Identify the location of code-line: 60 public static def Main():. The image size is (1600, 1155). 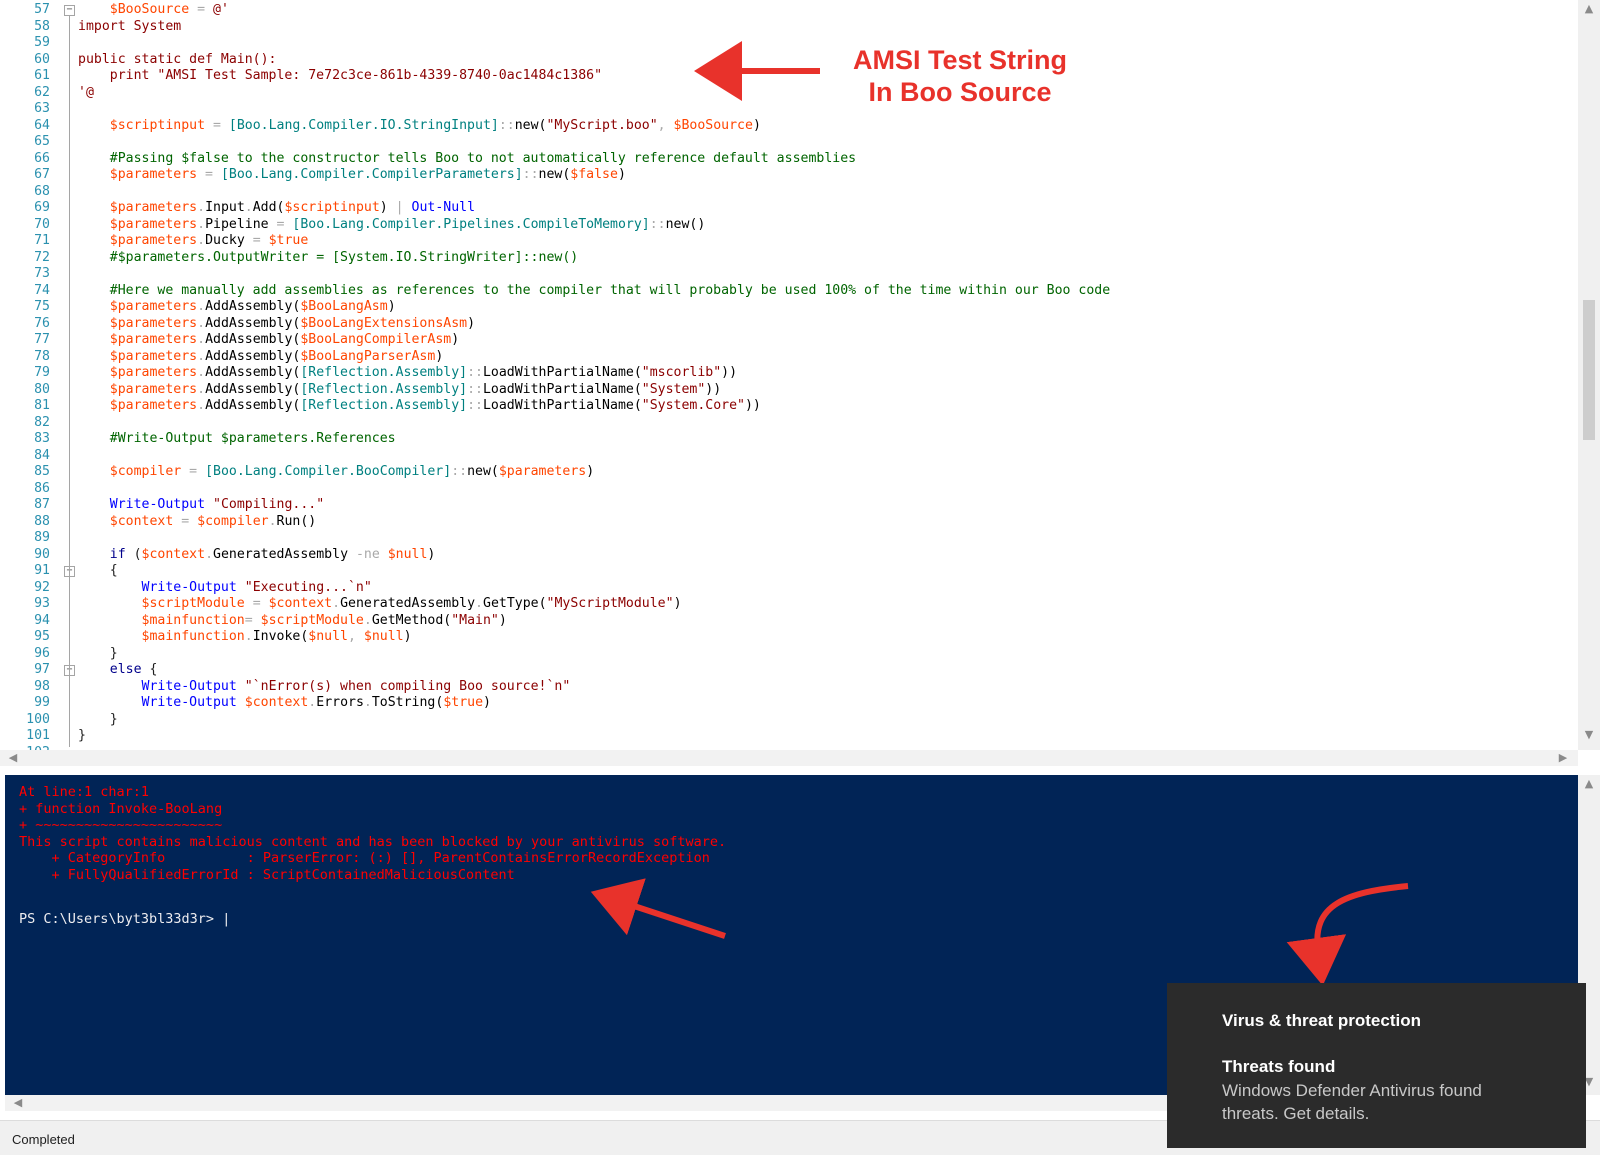
(789, 60).